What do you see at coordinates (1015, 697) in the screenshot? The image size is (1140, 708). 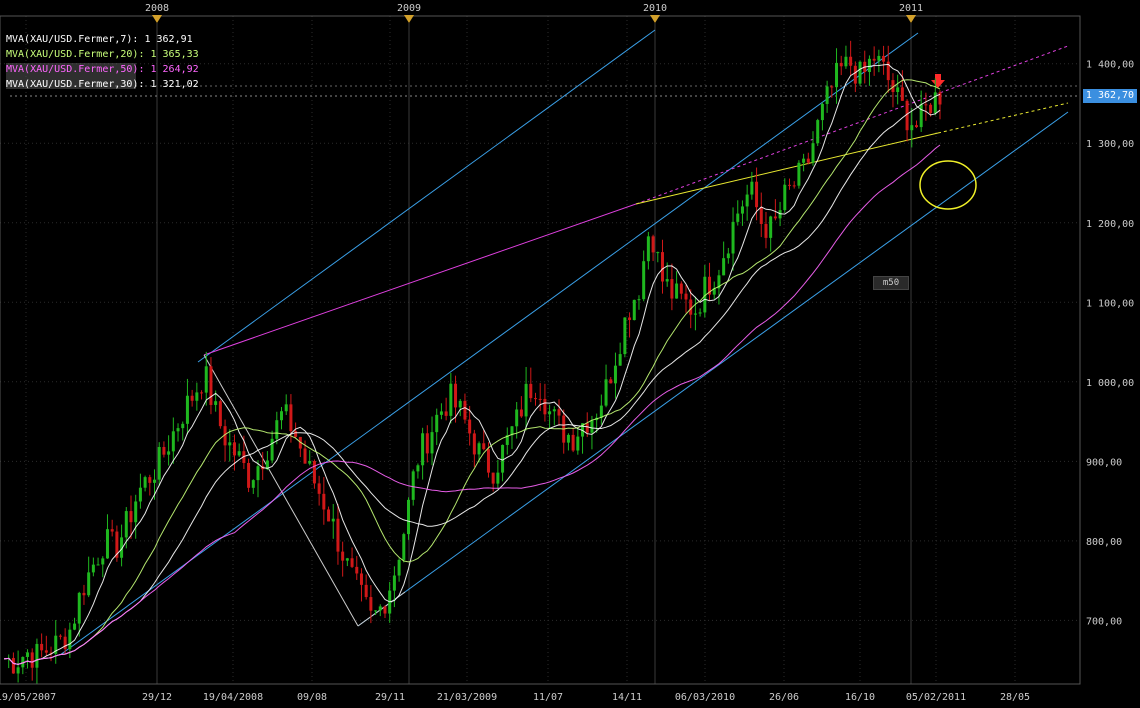 I see `x-tick-label: 28/05` at bounding box center [1015, 697].